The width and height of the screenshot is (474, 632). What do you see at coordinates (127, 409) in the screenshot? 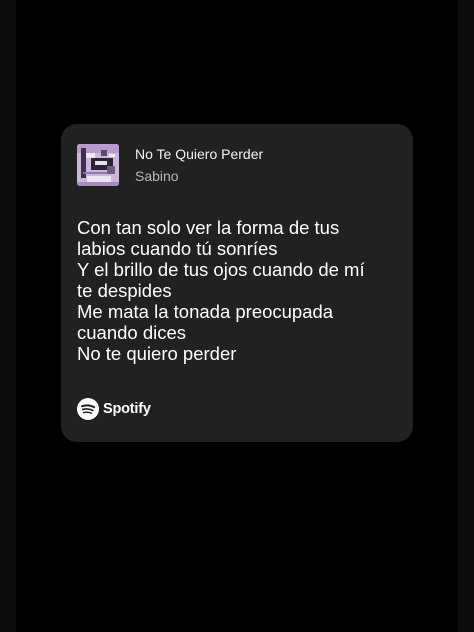
I see `spotify-wordmark: Spotify` at bounding box center [127, 409].